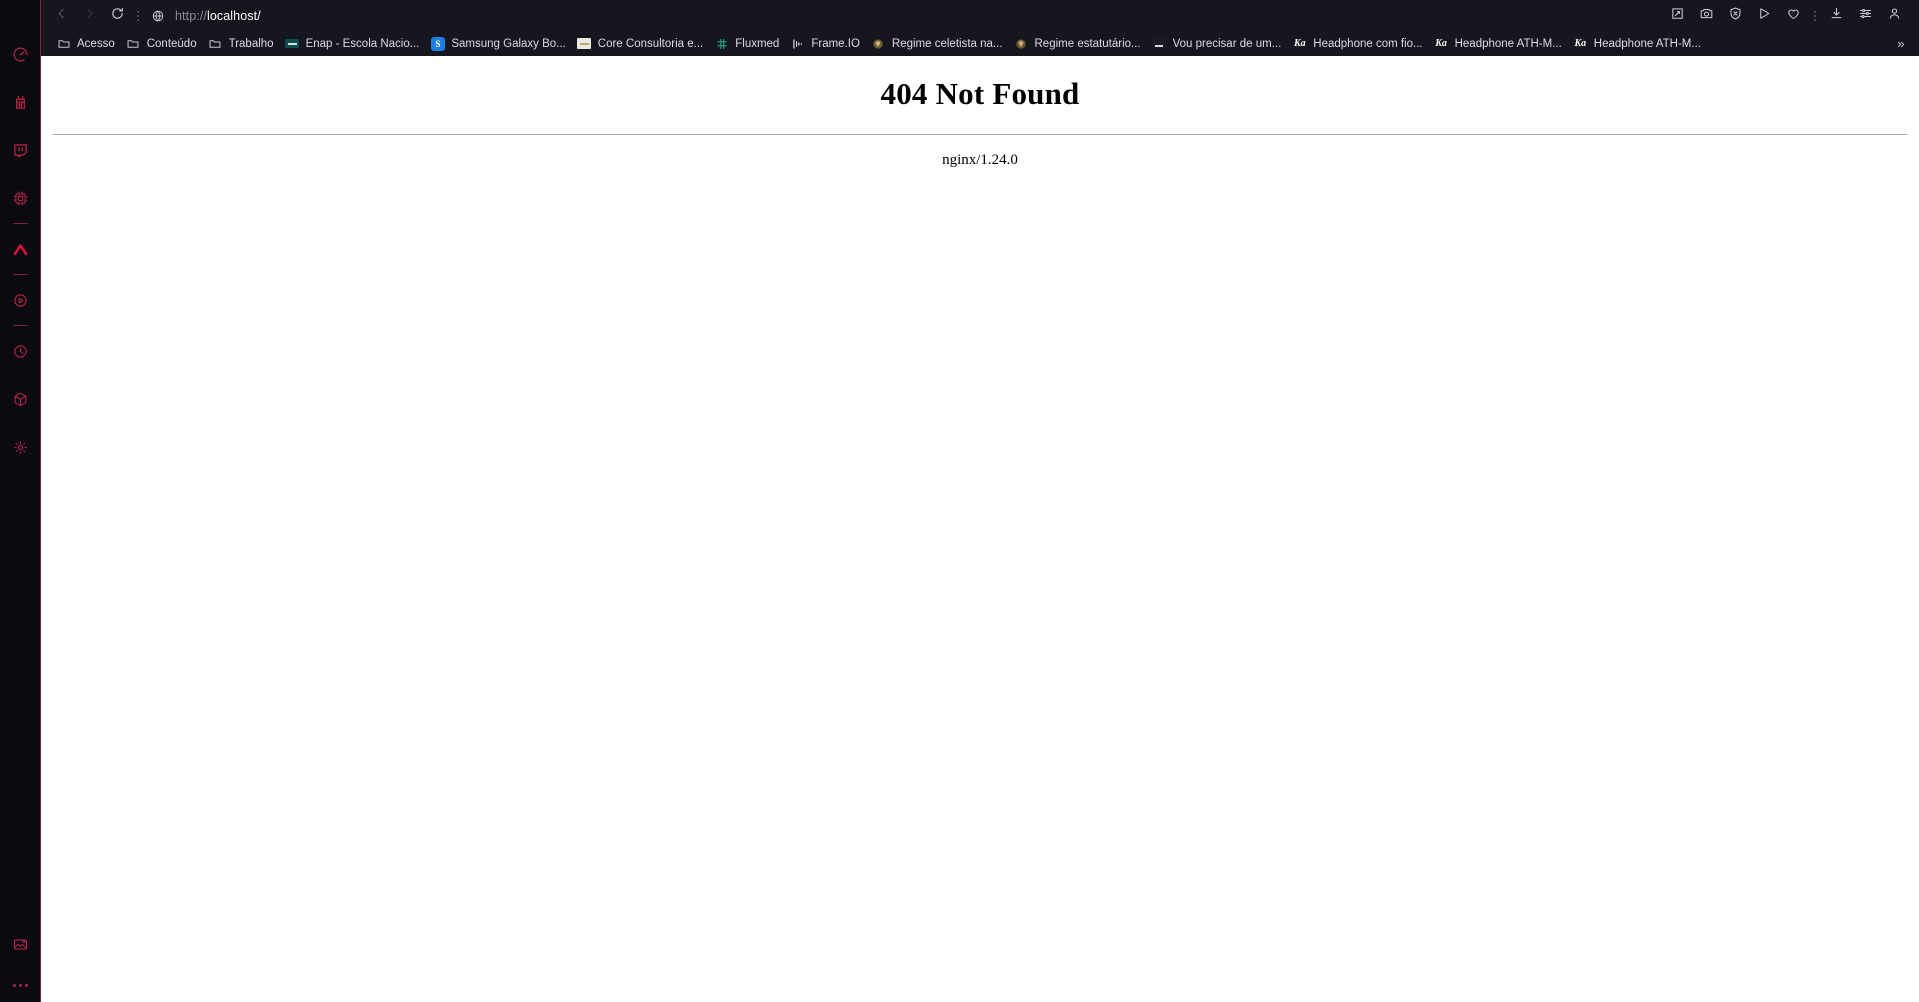 This screenshot has height=1002, width=1919. I want to click on url-text: http://localhost/, so click(218, 16).